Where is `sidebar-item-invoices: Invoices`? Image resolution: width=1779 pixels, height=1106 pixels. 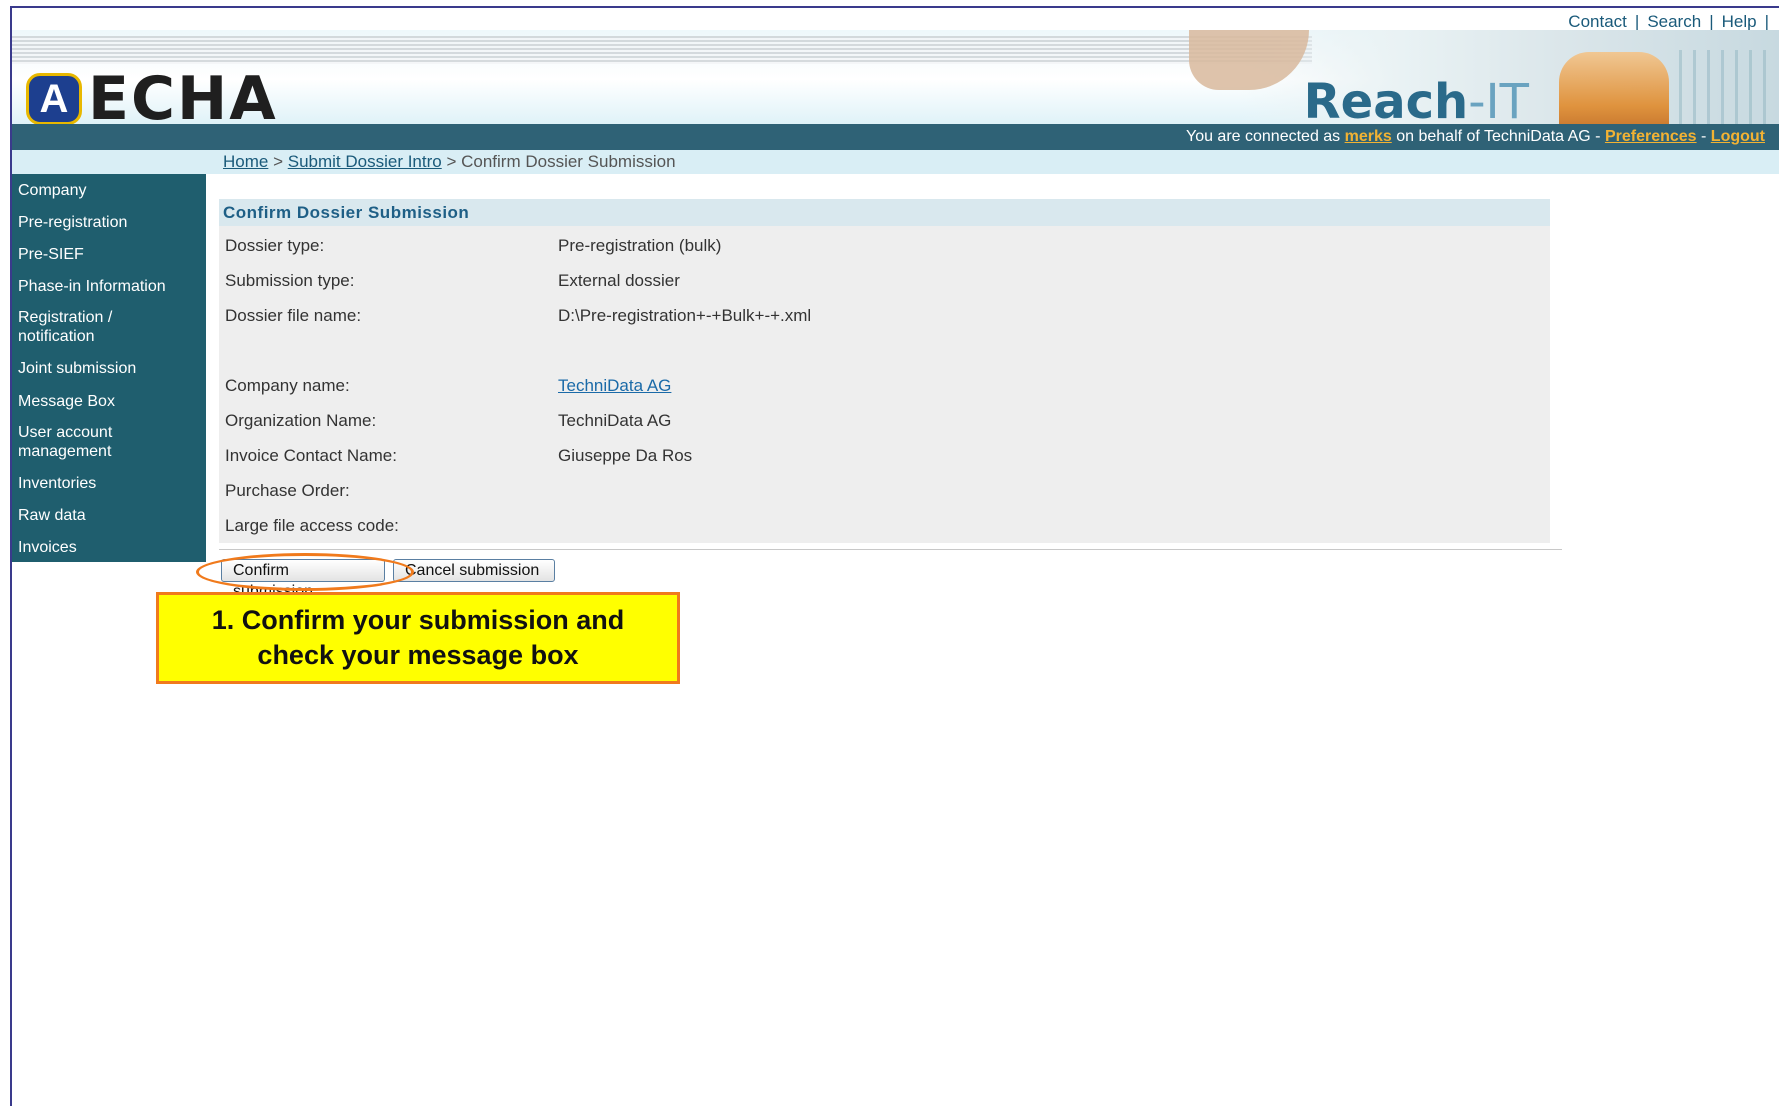
sidebar-item-invoices: Invoices is located at coordinates (109, 547).